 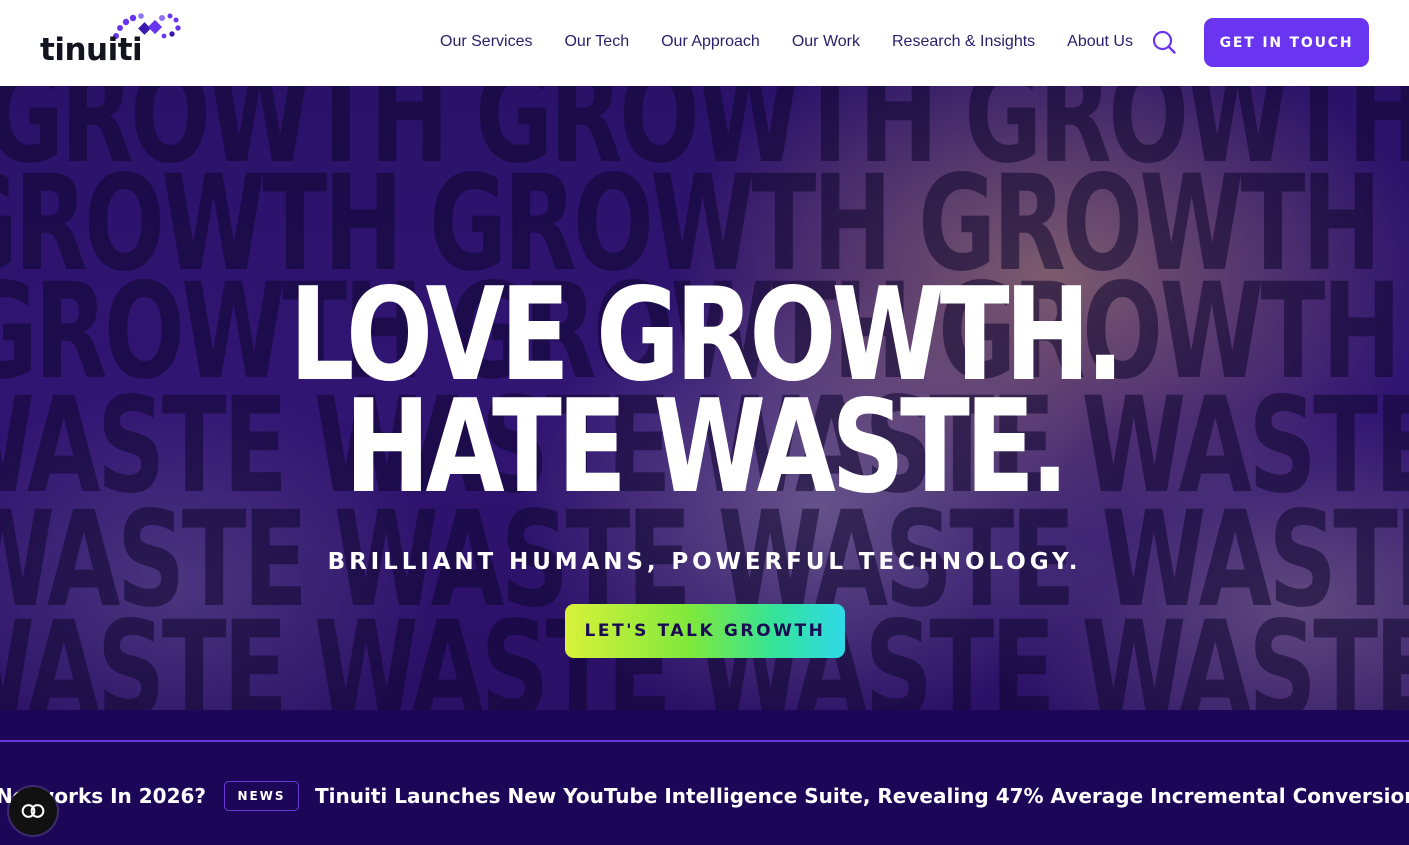 What do you see at coordinates (704, 562) in the screenshot?
I see `hero-subtitle: BRILLIANT HUMANS, POWERFUL TECHNOLOGY.` at bounding box center [704, 562].